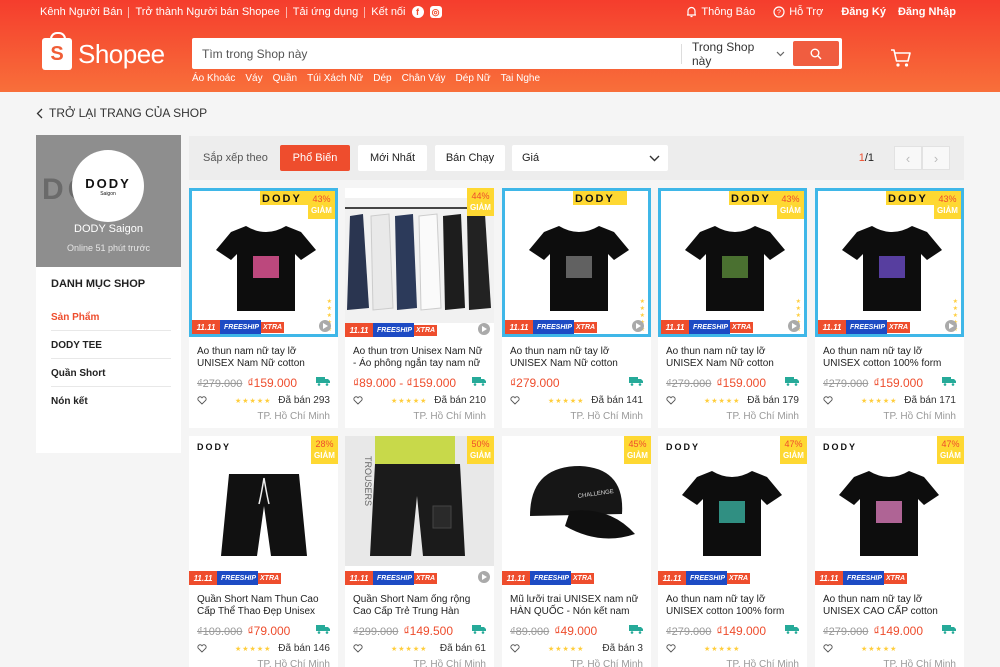 This screenshot has width=1000, height=667. Describe the element at coordinates (519, 327) in the screenshot. I see `sale-1111-badge: 11.11` at that location.